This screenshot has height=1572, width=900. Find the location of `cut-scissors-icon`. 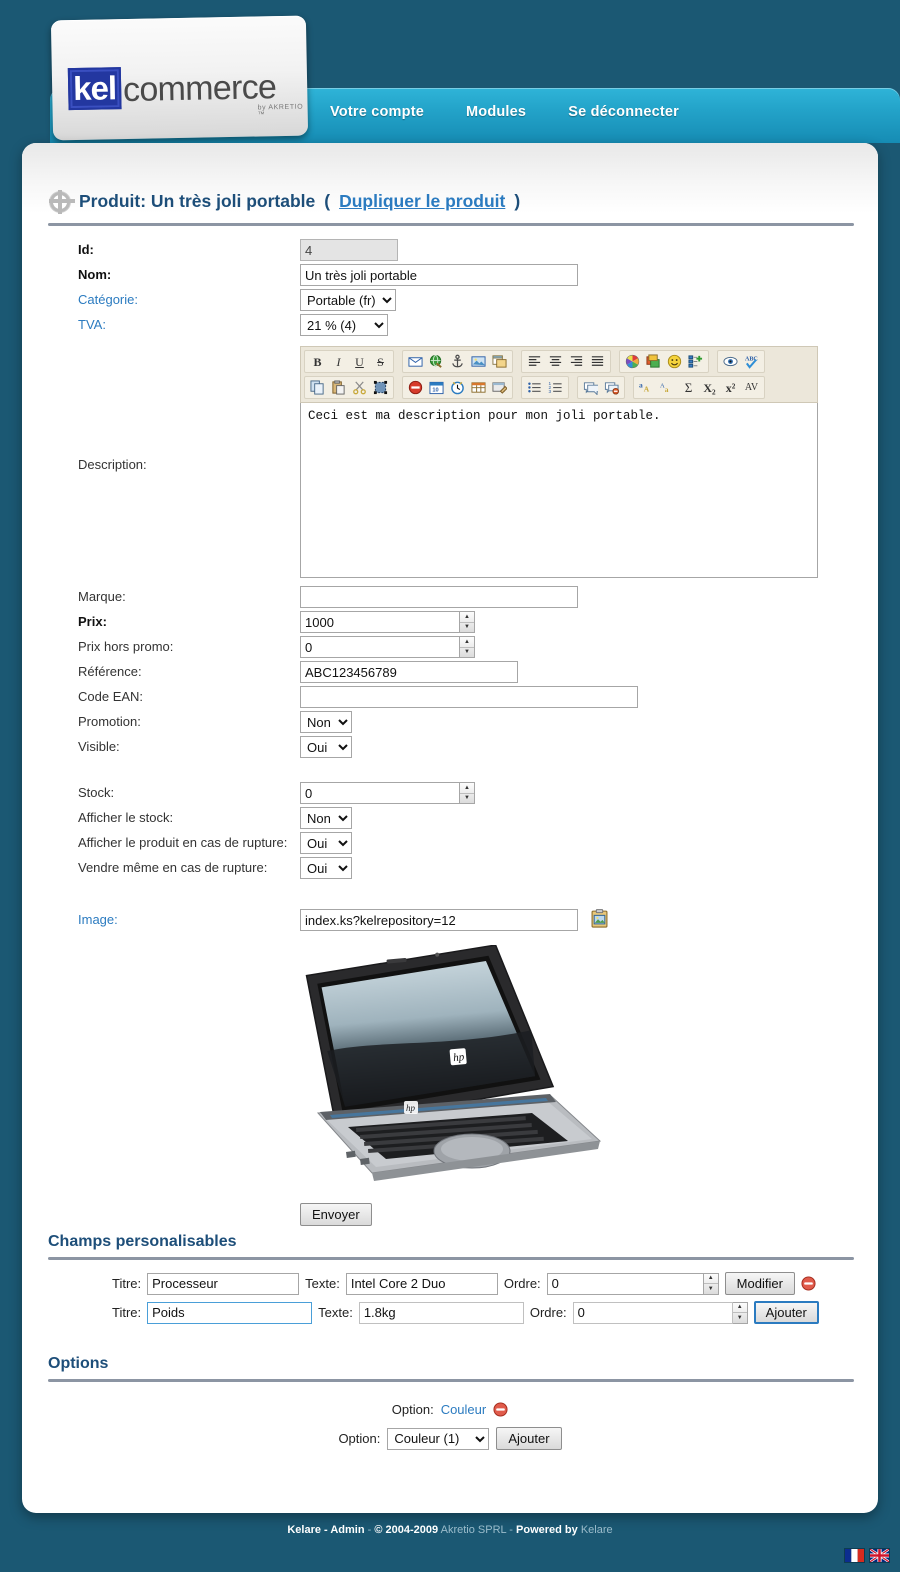

cut-scissors-icon is located at coordinates (359, 387).